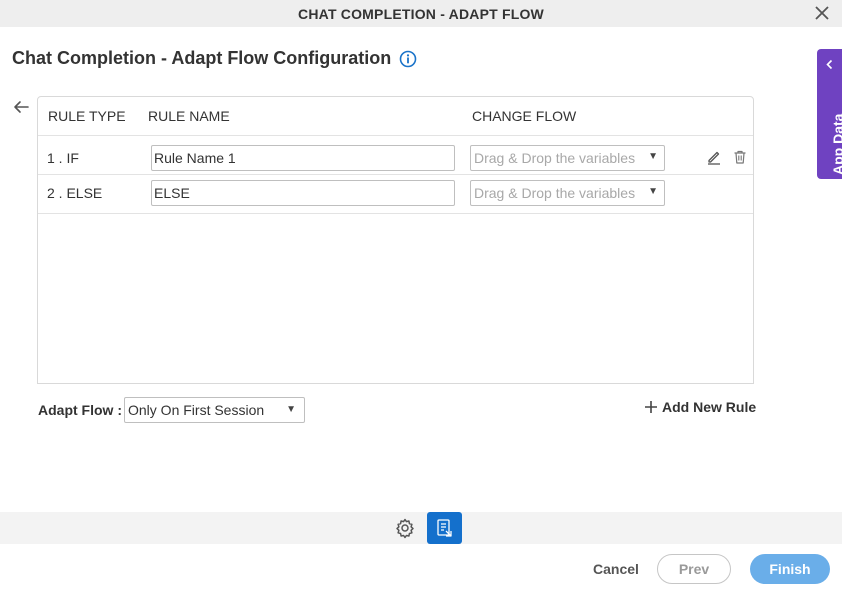  What do you see at coordinates (21, 107) in the screenshot?
I see `back-arrow-icon` at bounding box center [21, 107].